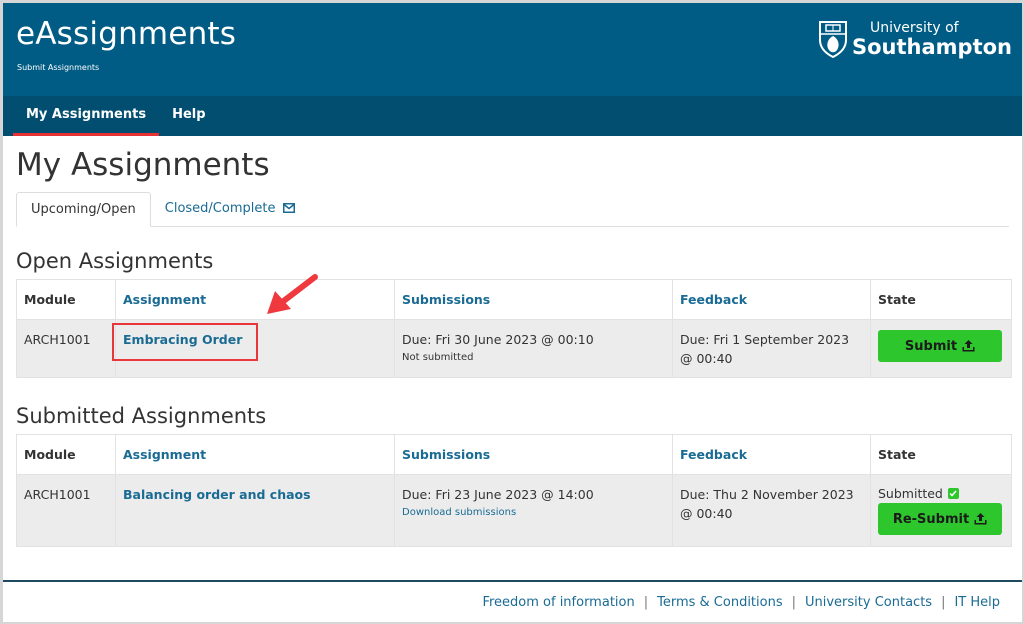 The image size is (1024, 624). What do you see at coordinates (288, 208) in the screenshot?
I see `envelope-icon` at bounding box center [288, 208].